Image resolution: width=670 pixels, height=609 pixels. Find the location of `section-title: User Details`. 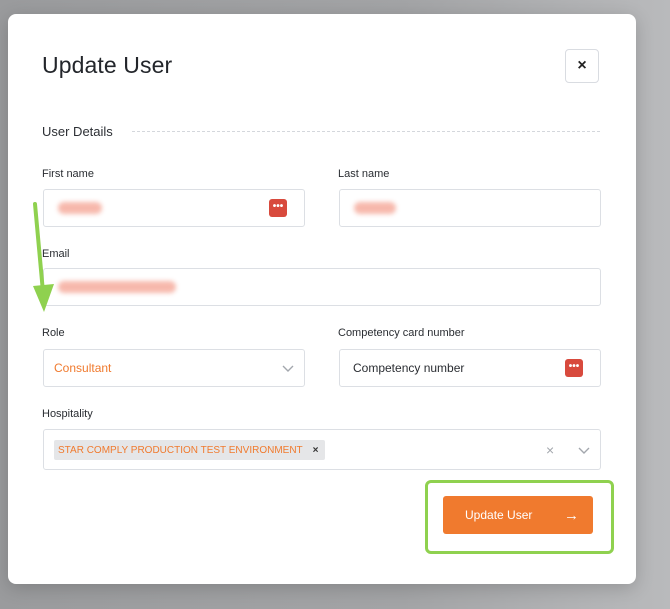

section-title: User Details is located at coordinates (77, 131).